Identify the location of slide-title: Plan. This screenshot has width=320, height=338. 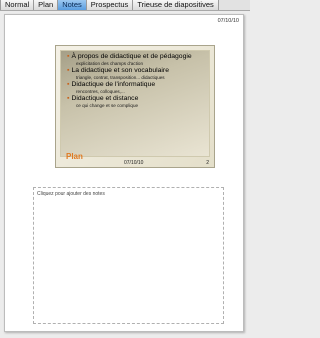
(74, 156).